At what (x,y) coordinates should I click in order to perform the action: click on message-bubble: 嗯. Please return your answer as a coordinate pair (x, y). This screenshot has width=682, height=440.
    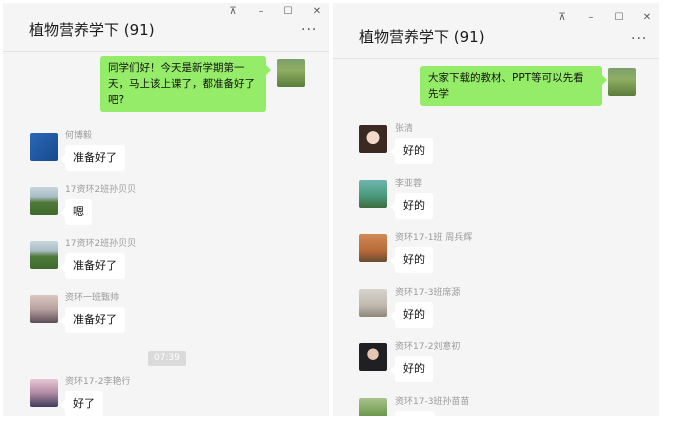
    Looking at the image, I should click on (76, 212).